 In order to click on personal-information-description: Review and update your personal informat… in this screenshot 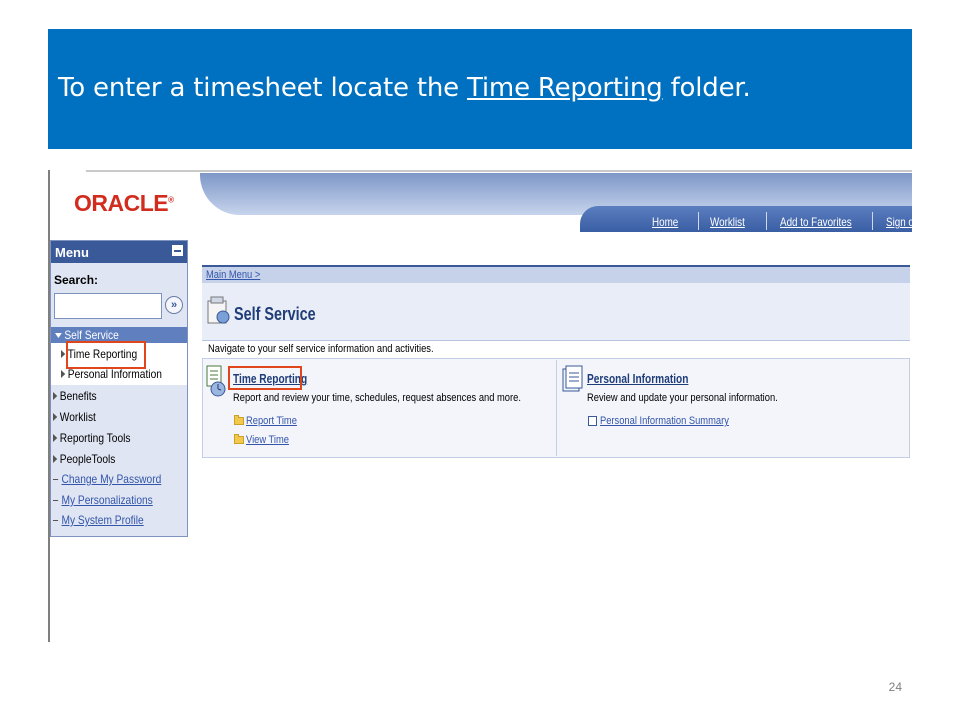, I will do `click(682, 398)`.